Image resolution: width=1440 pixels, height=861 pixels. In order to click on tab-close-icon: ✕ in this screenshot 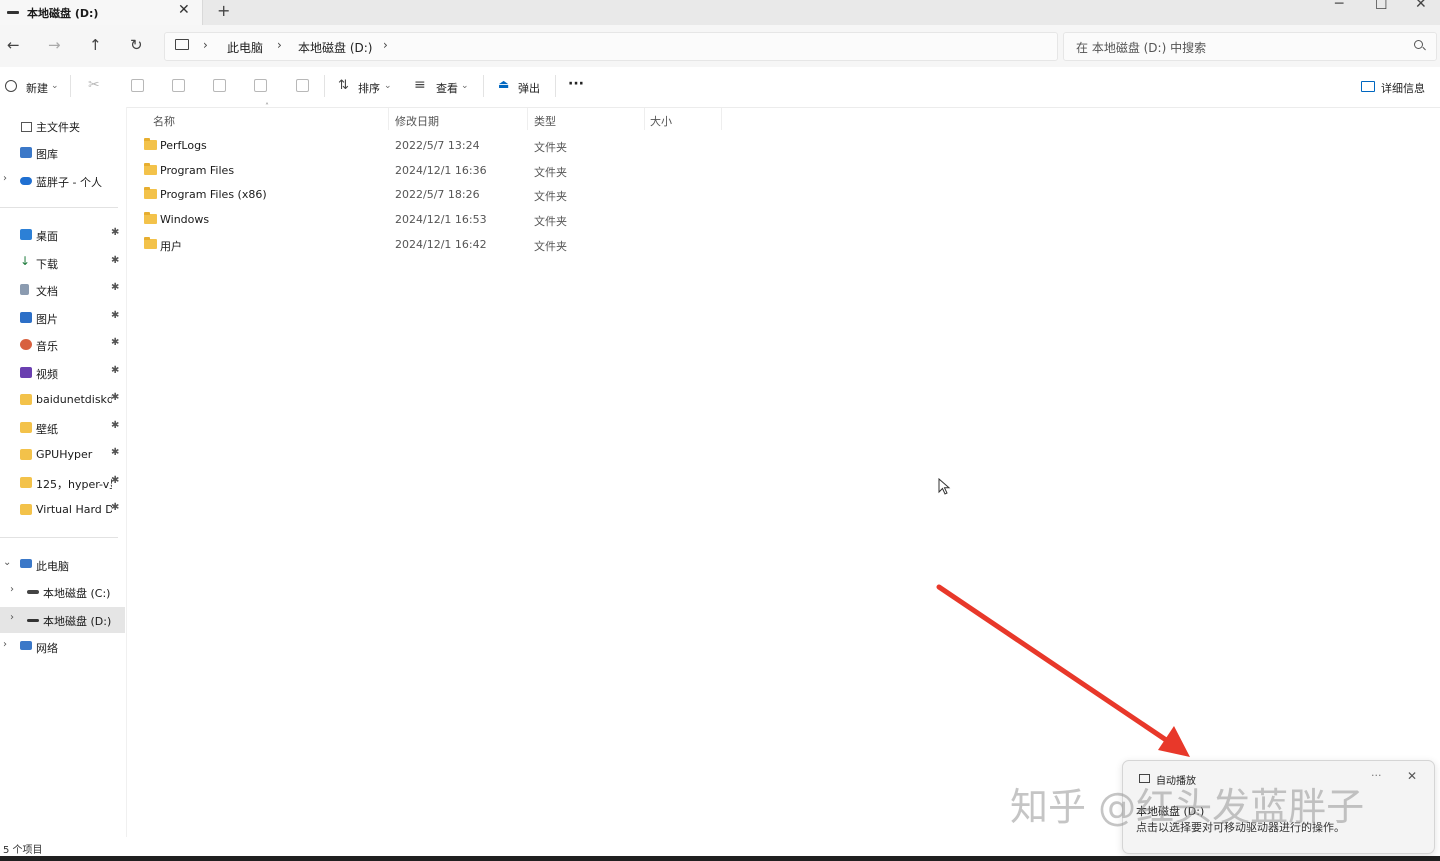, I will do `click(184, 10)`.